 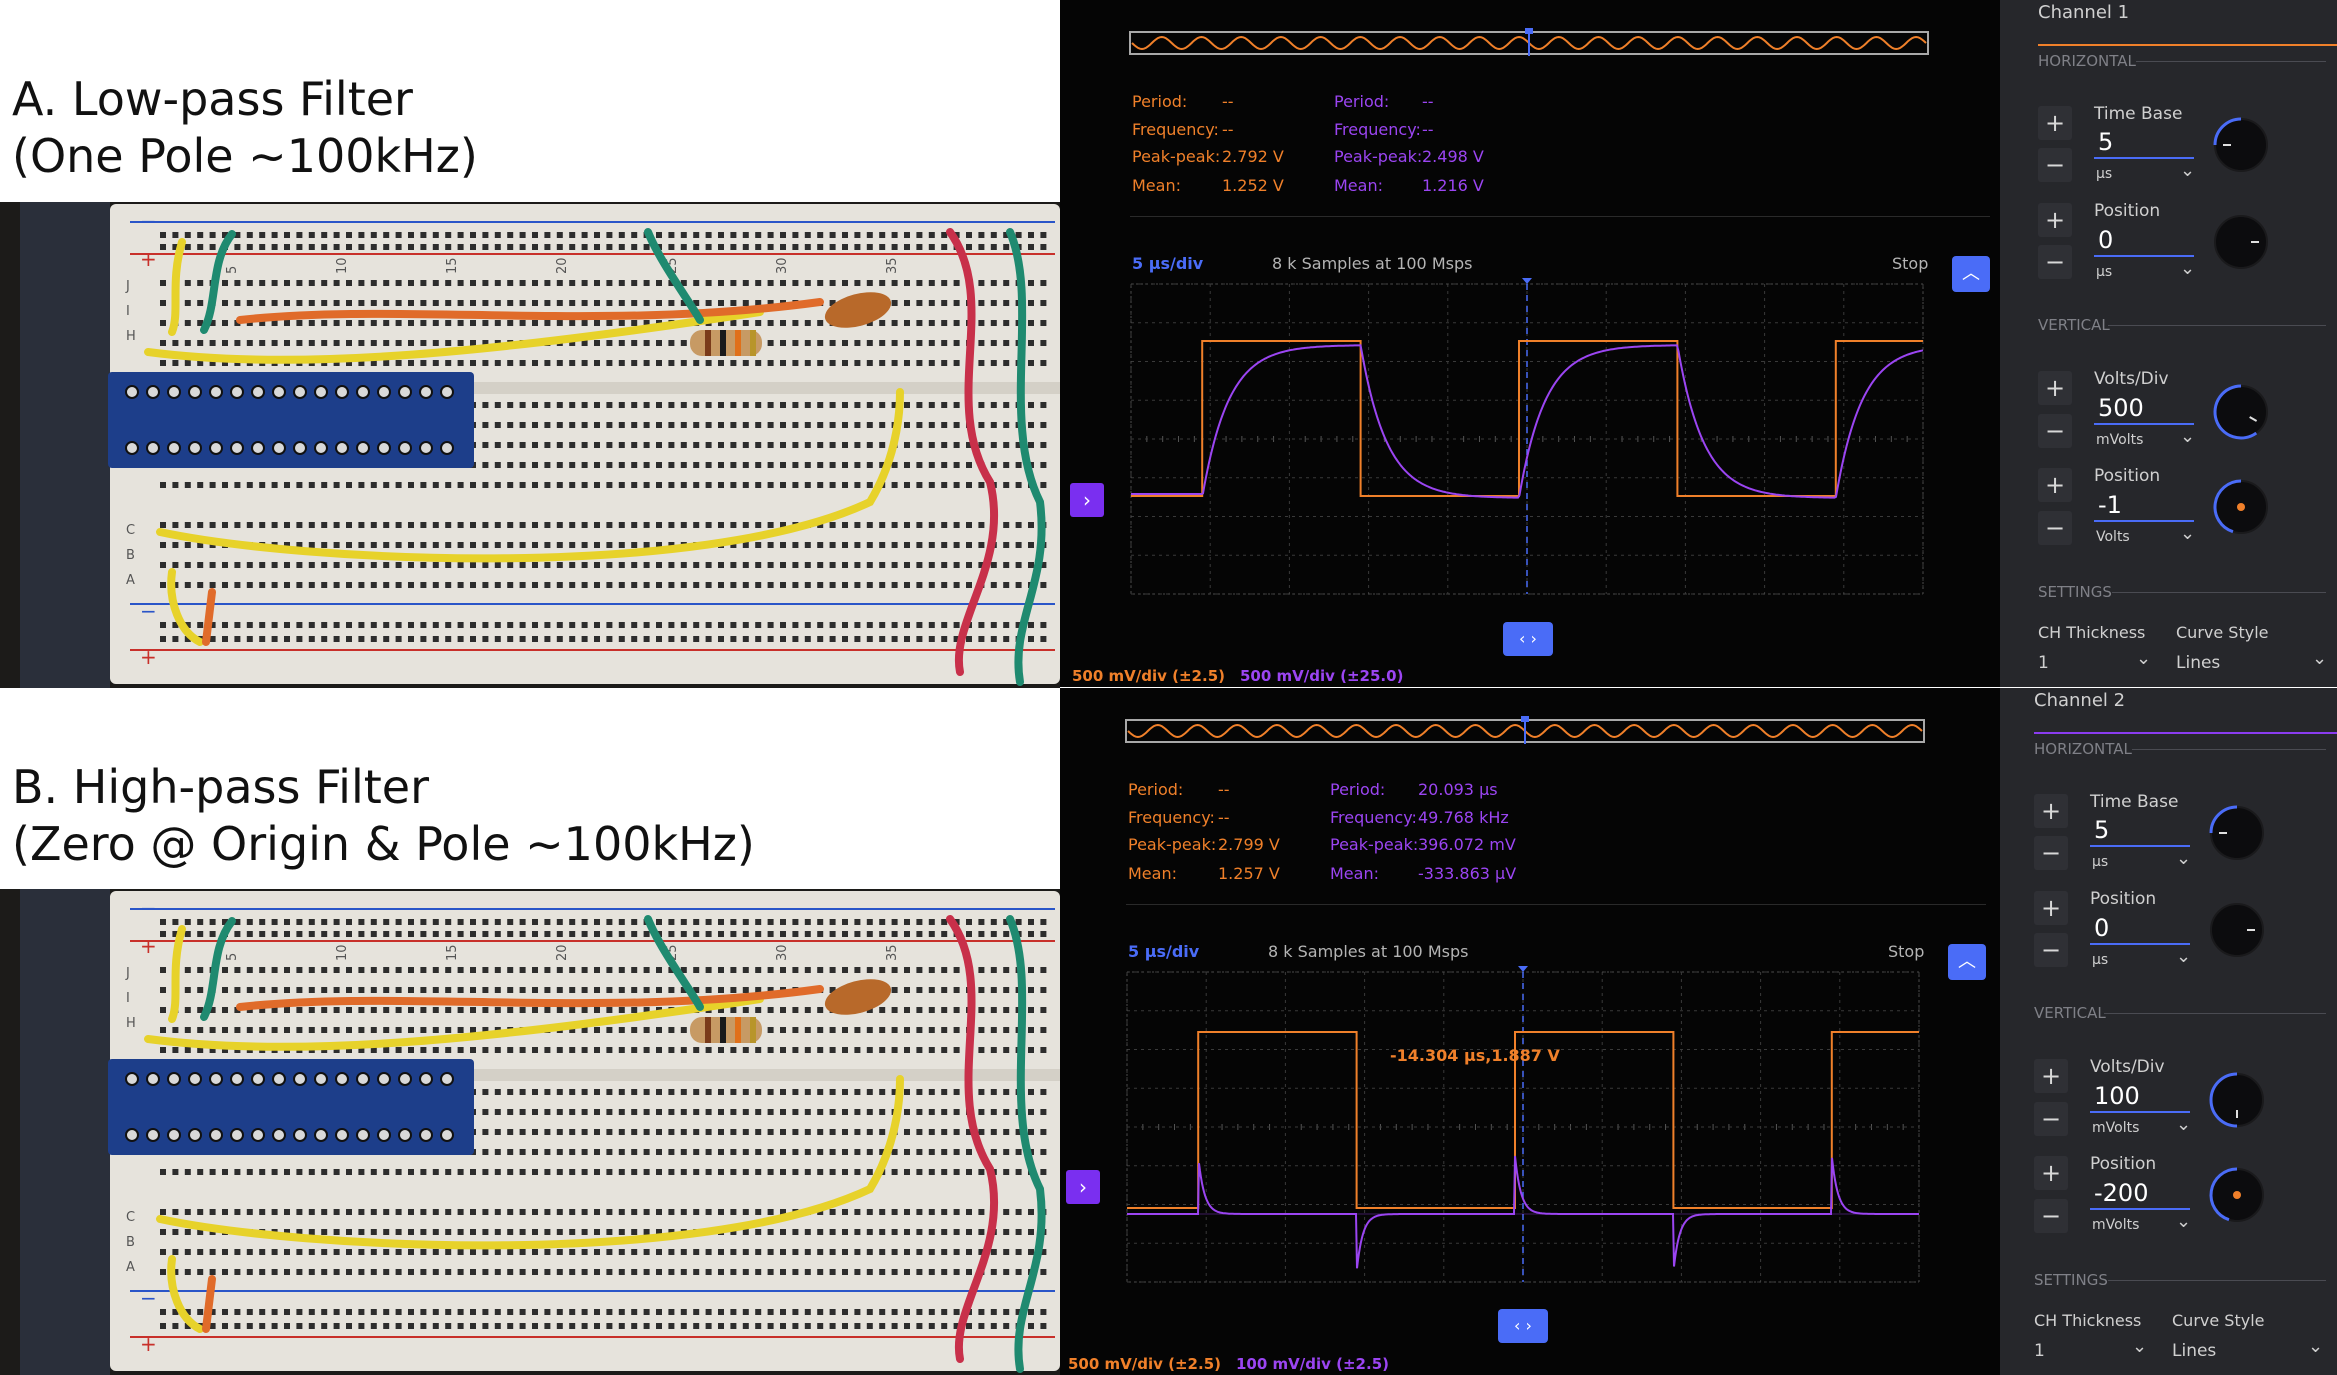 I want to click on hposition-label: Position, so click(x=2127, y=211).